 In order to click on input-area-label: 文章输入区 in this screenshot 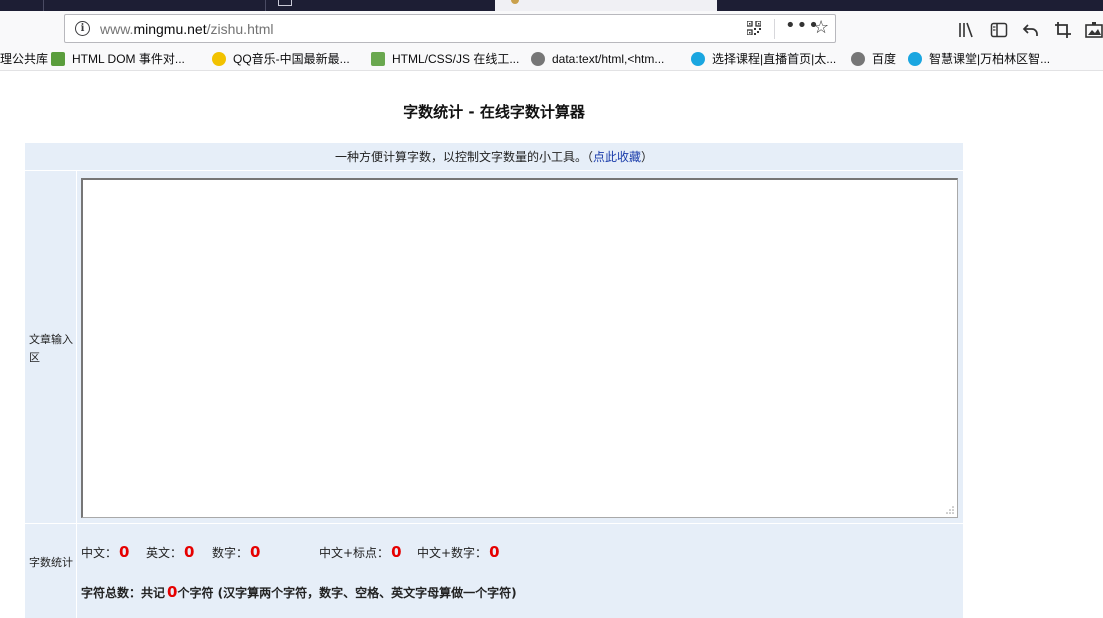, I will do `click(51, 348)`.